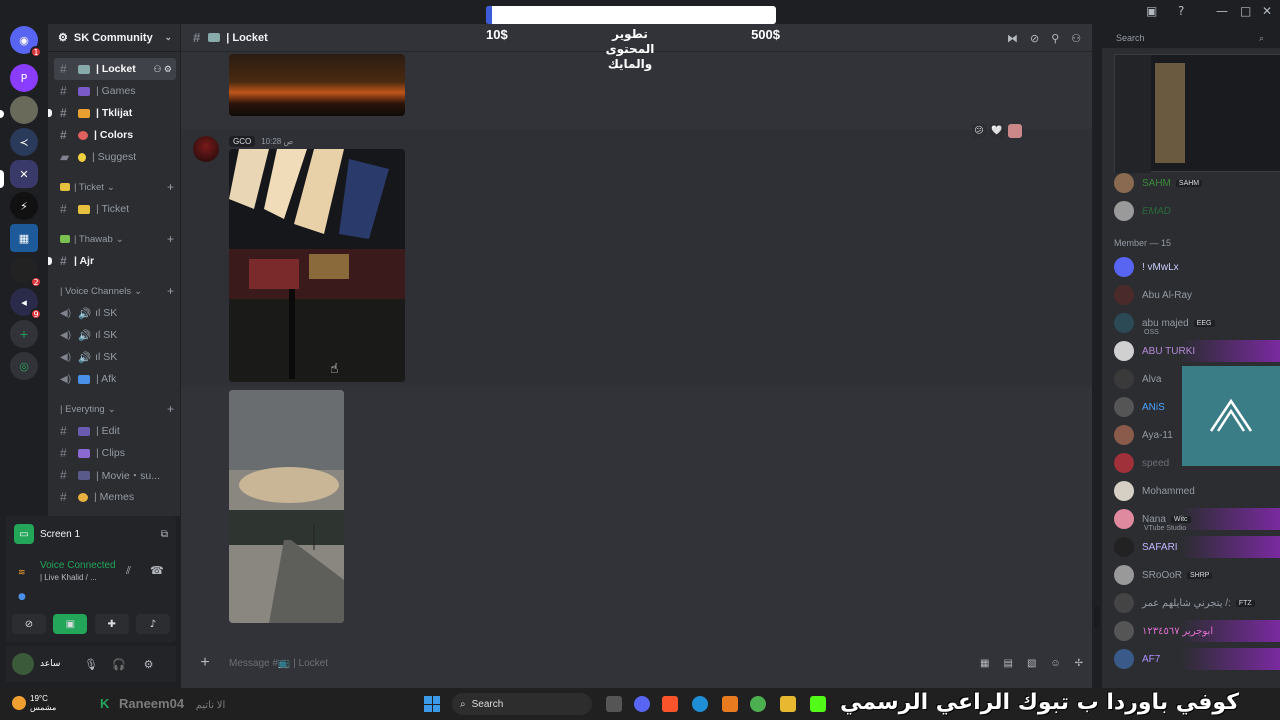  What do you see at coordinates (78, 565) in the screenshot?
I see `voice-status: Voice Connected` at bounding box center [78, 565].